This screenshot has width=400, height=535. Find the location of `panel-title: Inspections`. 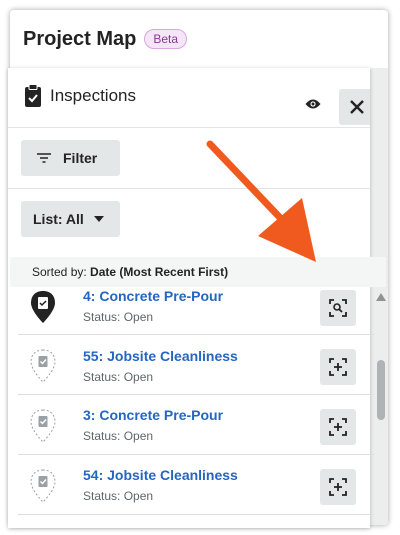

panel-title: Inspections is located at coordinates (93, 95).